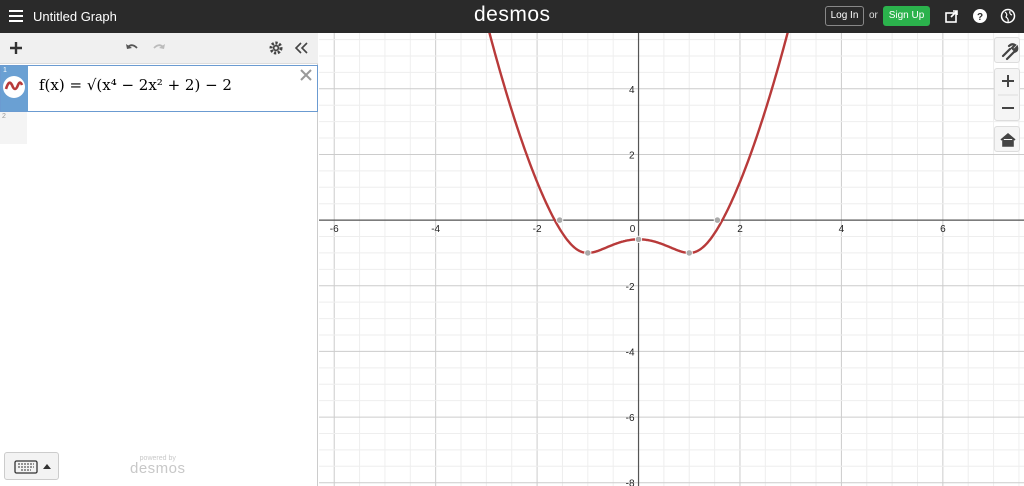  Describe the element at coordinates (537, 229) in the screenshot. I see `x-tick-label: -2` at that location.